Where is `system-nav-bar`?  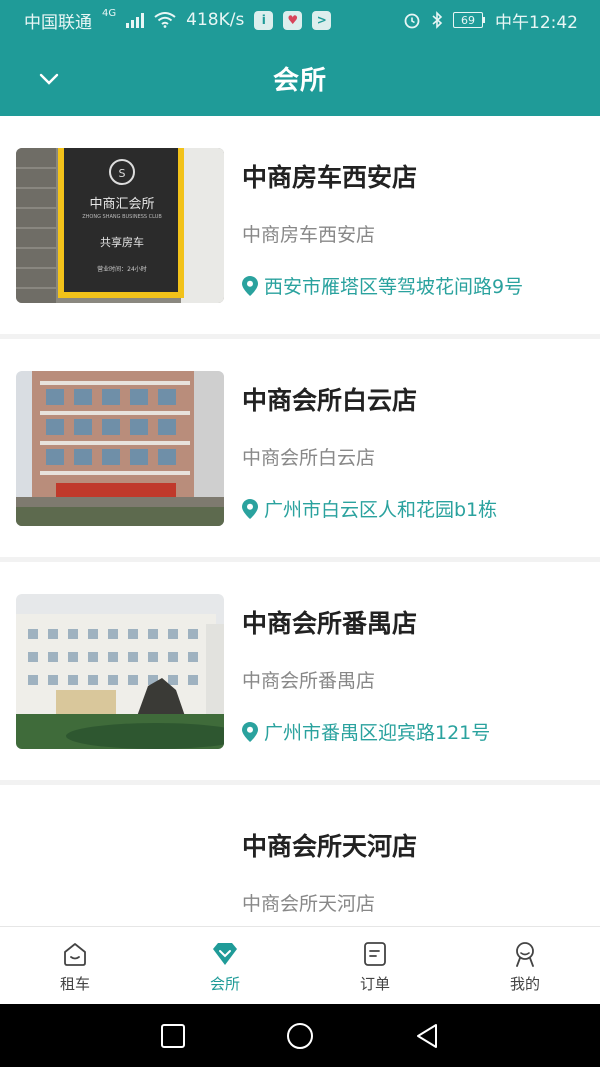 system-nav-bar is located at coordinates (300, 1035).